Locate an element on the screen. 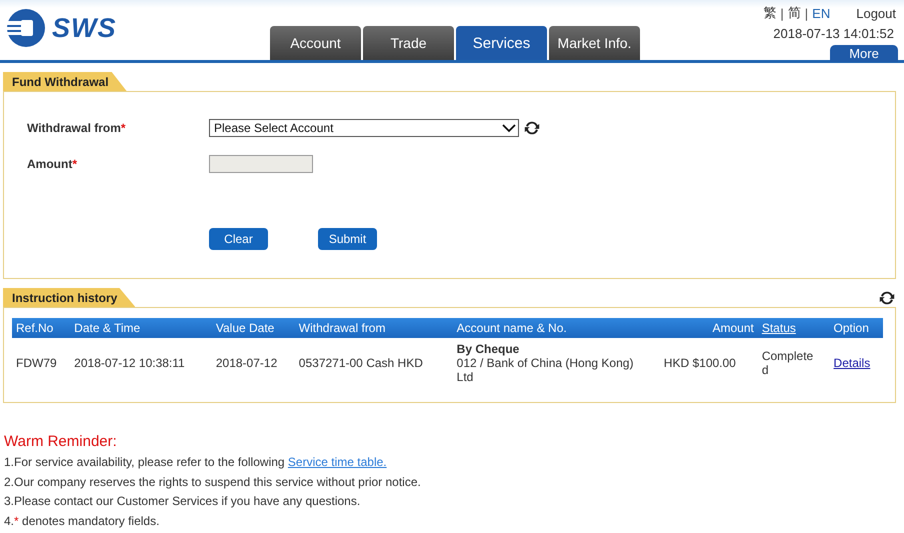  logo-icon is located at coordinates (26, 28).